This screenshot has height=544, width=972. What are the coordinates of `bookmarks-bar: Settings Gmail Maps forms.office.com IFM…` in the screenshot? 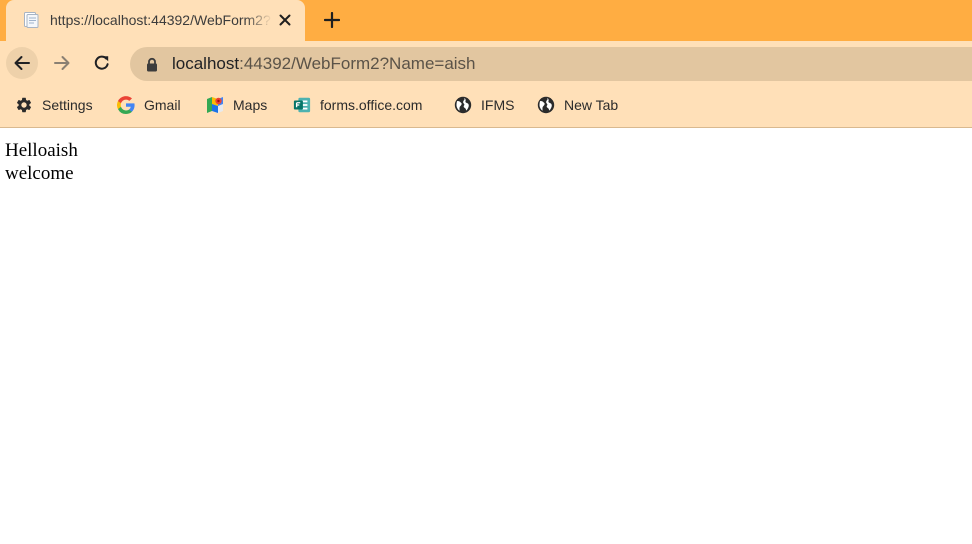 It's located at (486, 106).